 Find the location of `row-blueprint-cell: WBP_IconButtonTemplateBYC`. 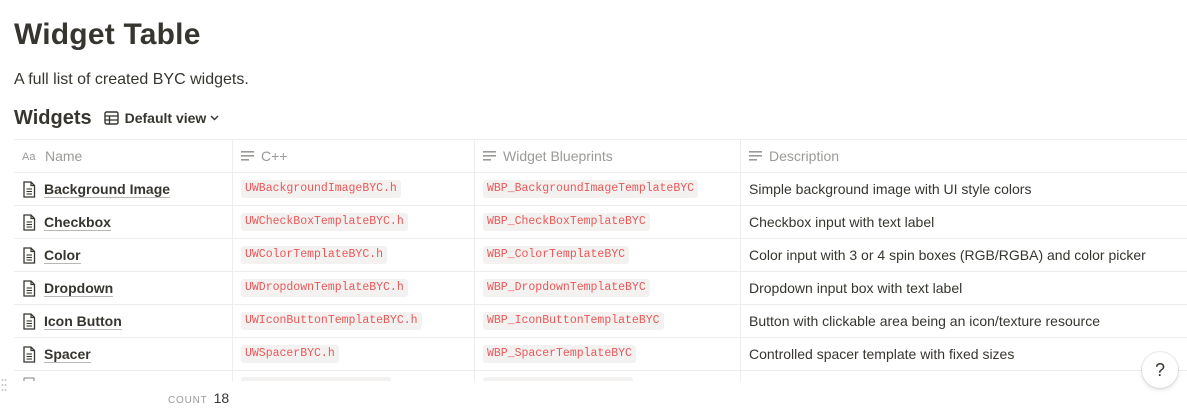

row-blueprint-cell: WBP_IconButtonTemplateBYC is located at coordinates (608, 321).